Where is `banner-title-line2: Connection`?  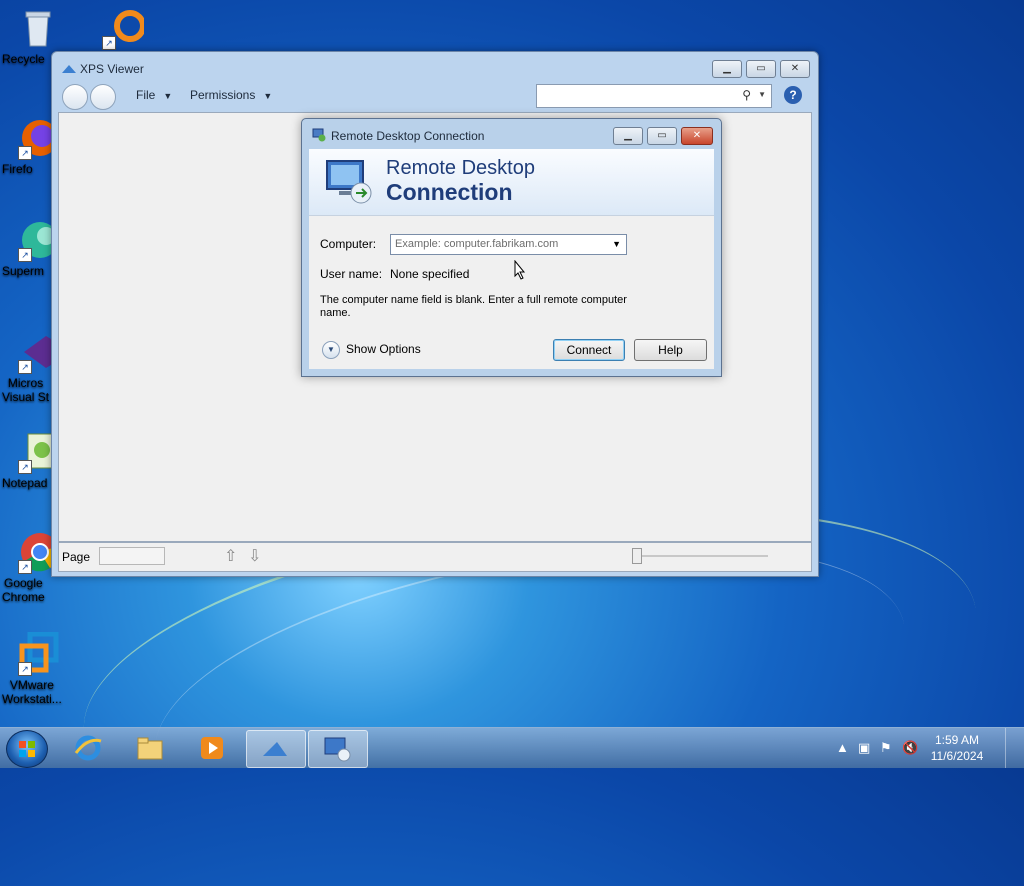 banner-title-line2: Connection is located at coordinates (449, 192).